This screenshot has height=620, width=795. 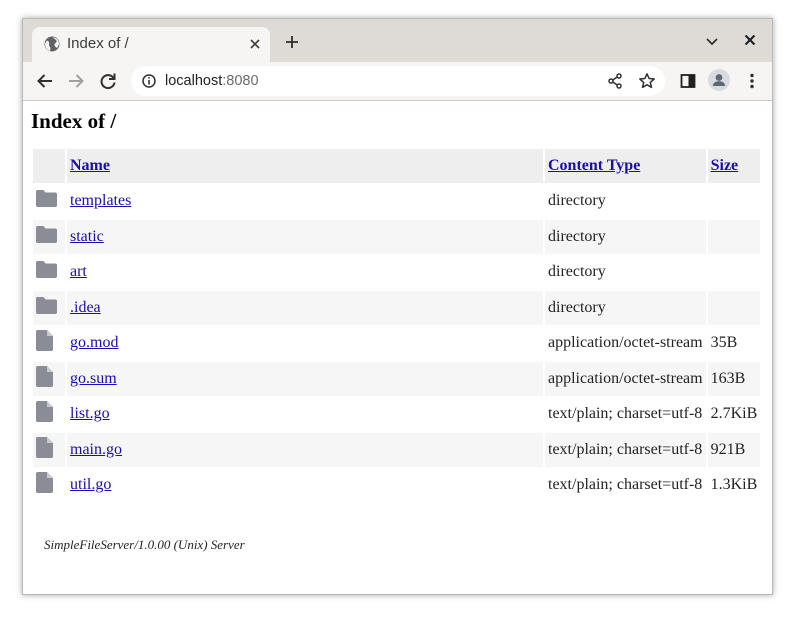 I want to click on file-link: main.go, so click(x=96, y=449).